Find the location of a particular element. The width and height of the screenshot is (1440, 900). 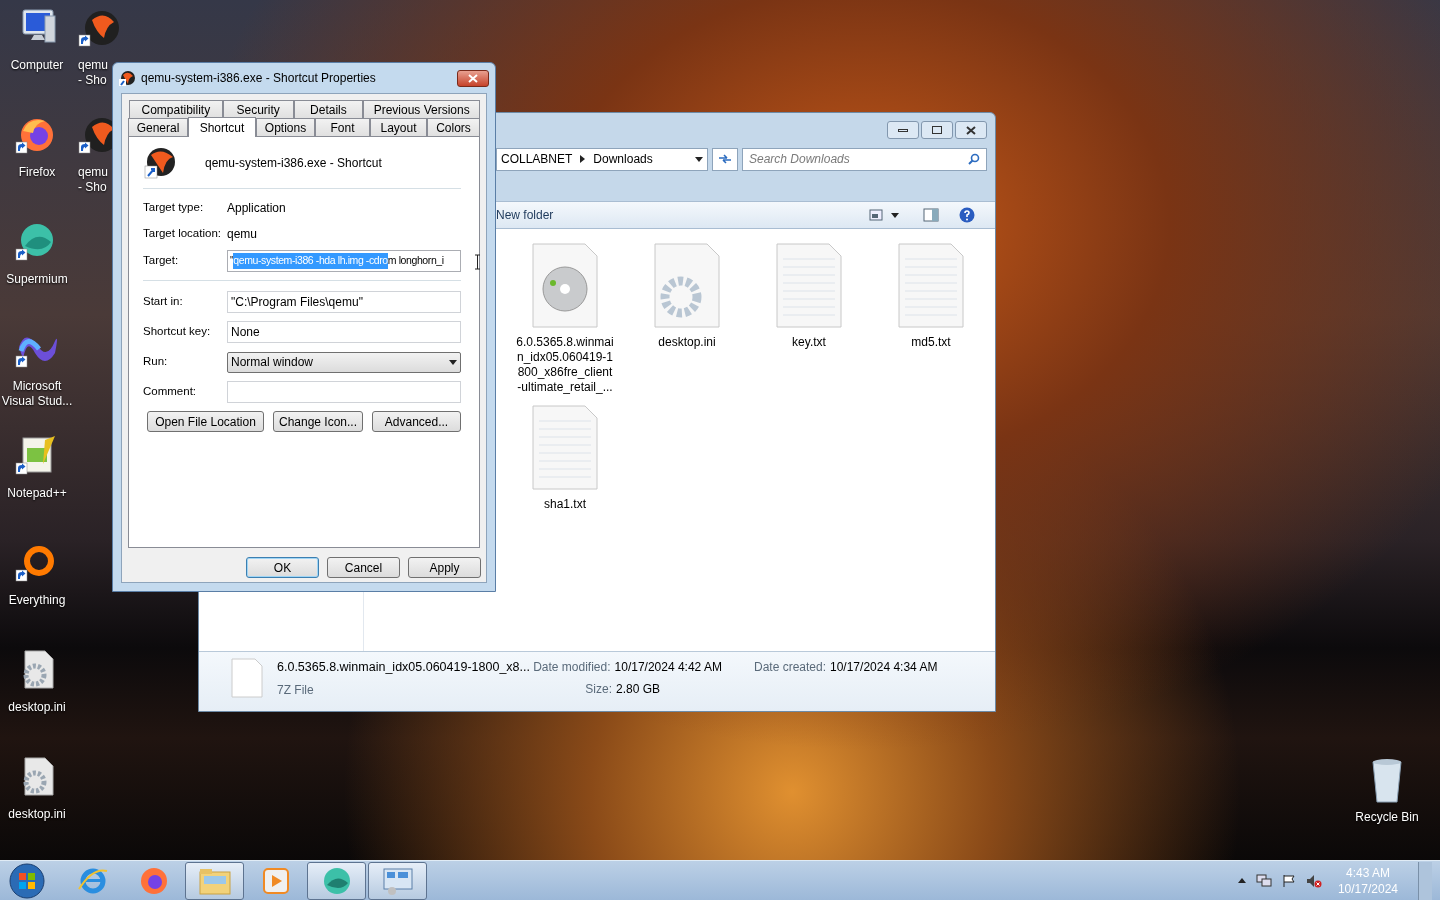

flag-icon is located at coordinates (1288, 880).